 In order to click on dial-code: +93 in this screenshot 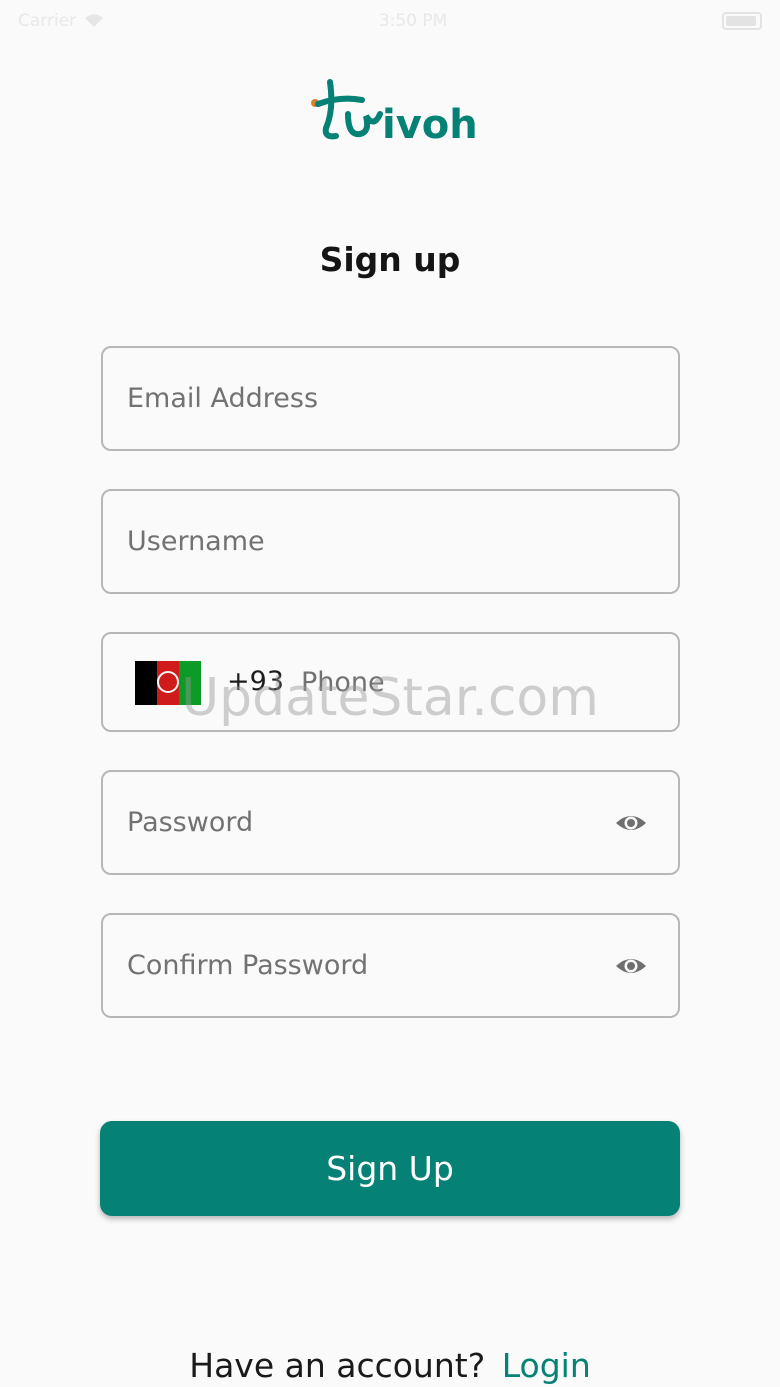, I will do `click(255, 681)`.